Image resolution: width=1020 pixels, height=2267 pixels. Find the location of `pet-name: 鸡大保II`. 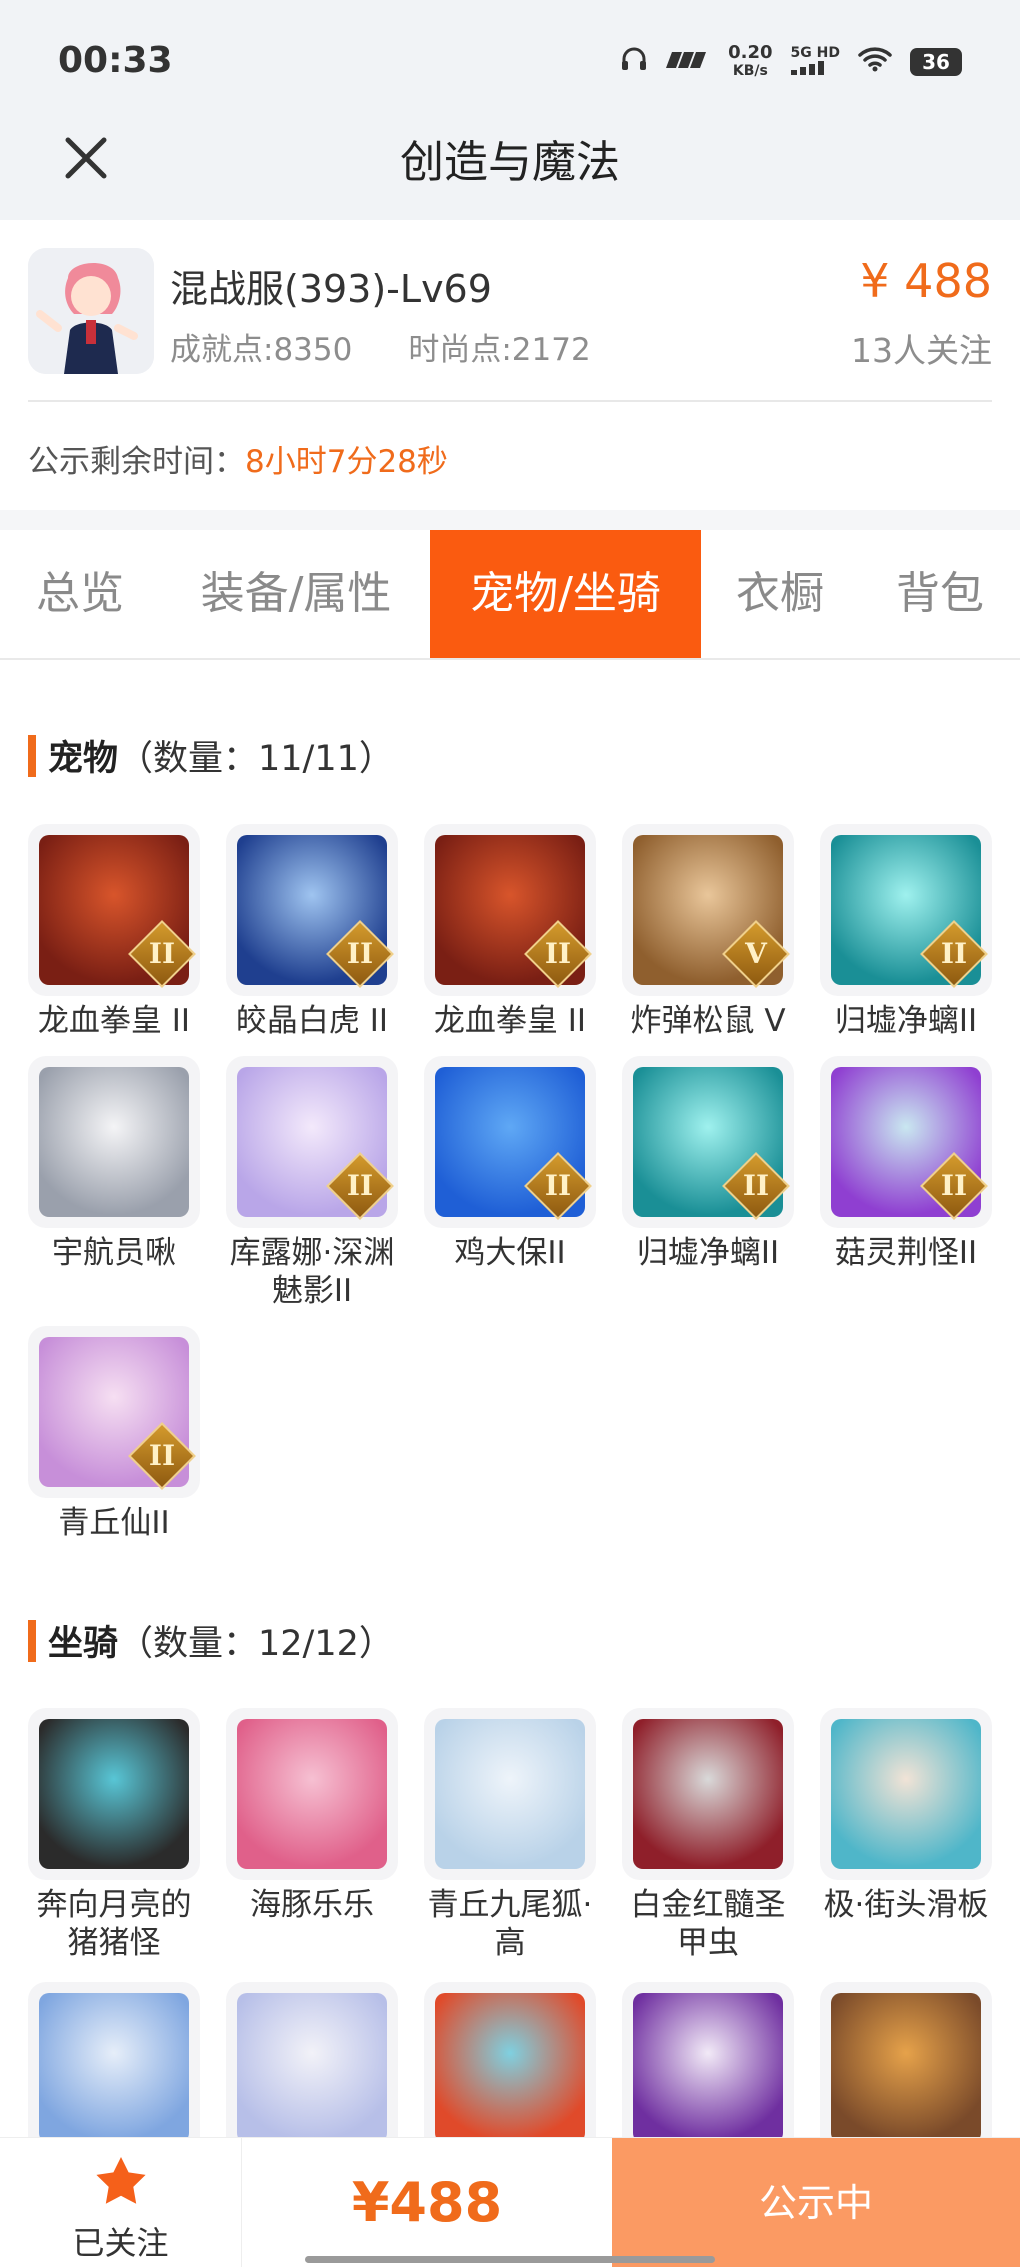

pet-name: 鸡大保II is located at coordinates (510, 1253).